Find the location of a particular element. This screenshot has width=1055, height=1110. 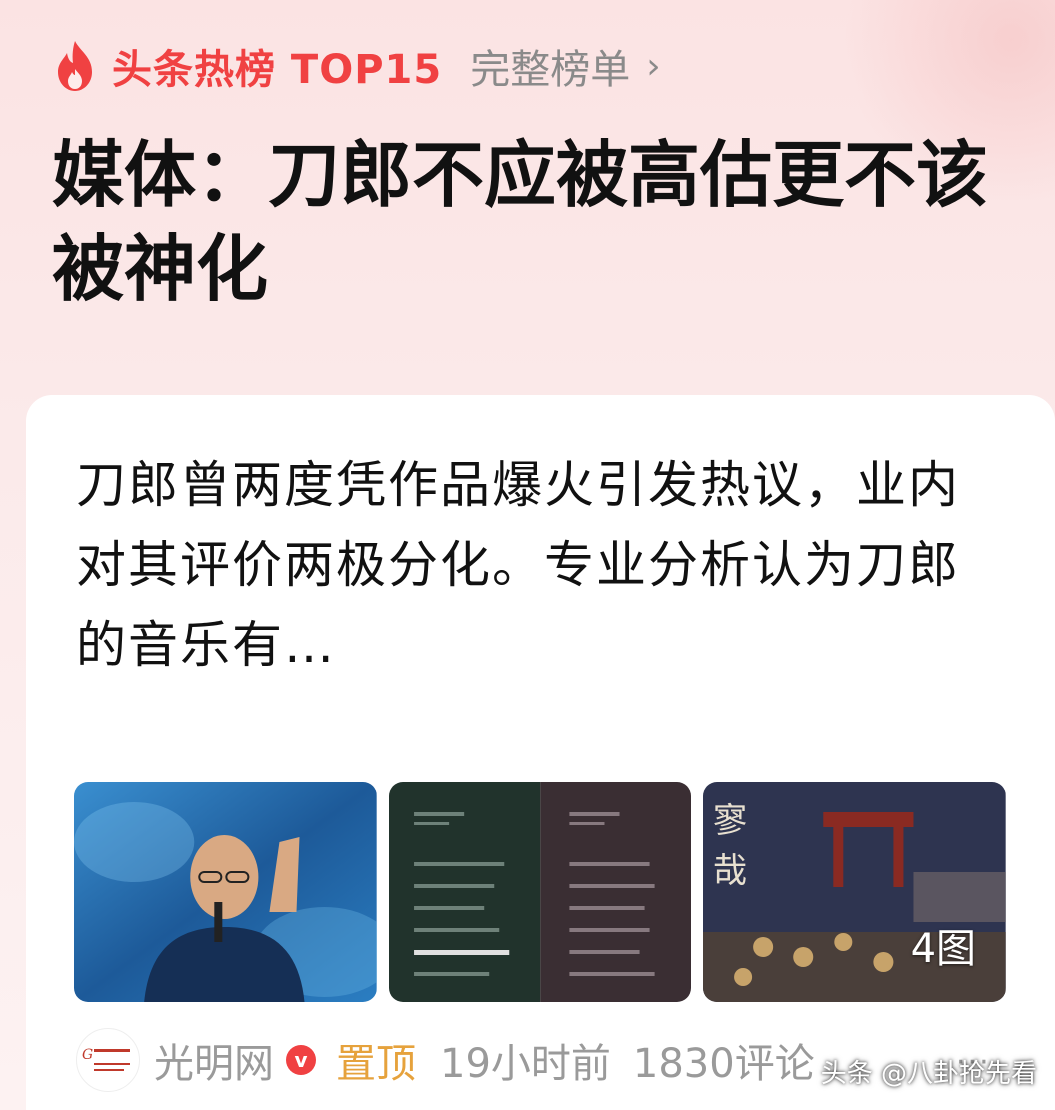

hot-list-title: 头条热榜 TOP15 is located at coordinates (277, 70).